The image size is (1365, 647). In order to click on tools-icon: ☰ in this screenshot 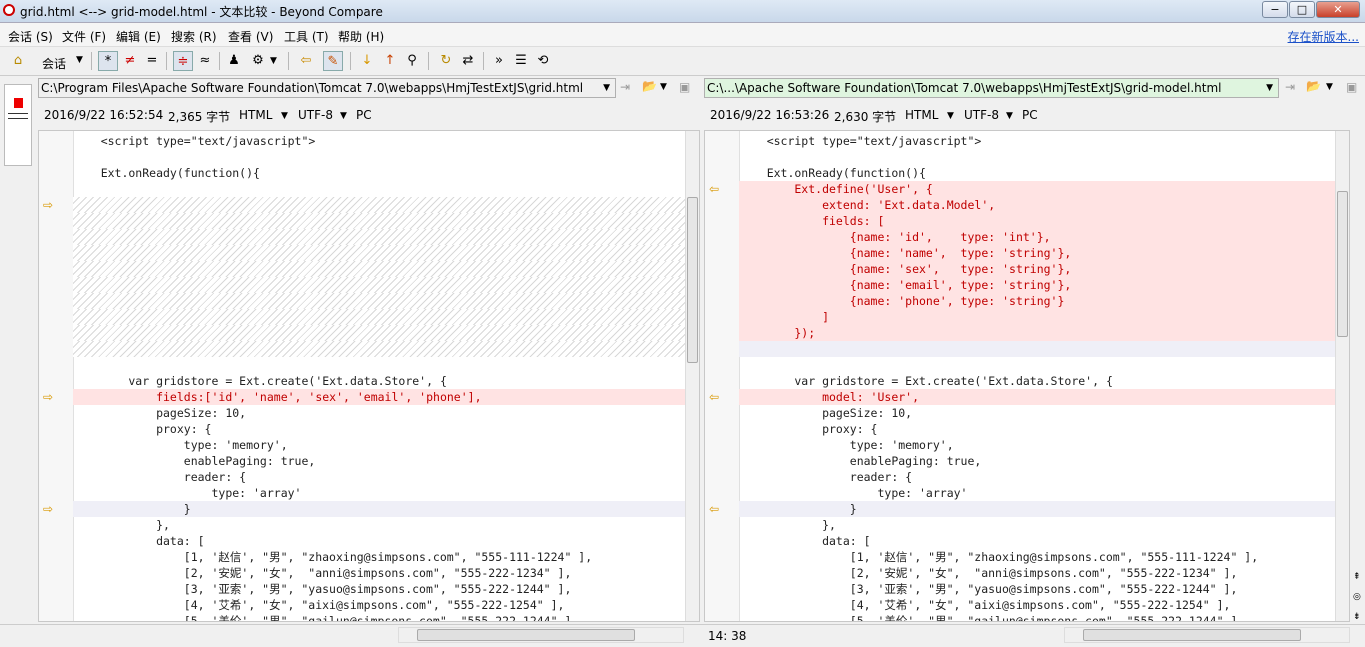, I will do `click(521, 61)`.